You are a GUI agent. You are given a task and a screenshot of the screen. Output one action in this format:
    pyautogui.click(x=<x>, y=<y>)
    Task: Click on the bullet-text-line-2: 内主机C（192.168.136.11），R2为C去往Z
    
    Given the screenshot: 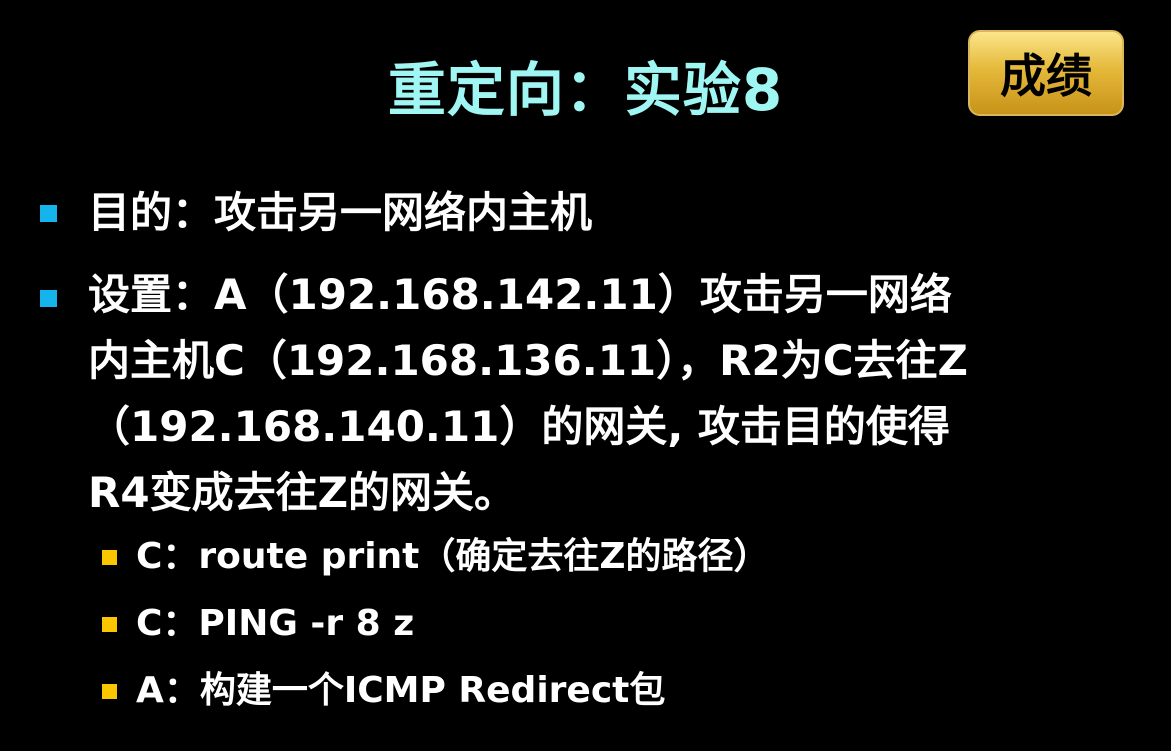 What is the action you would take?
    pyautogui.click(x=528, y=360)
    